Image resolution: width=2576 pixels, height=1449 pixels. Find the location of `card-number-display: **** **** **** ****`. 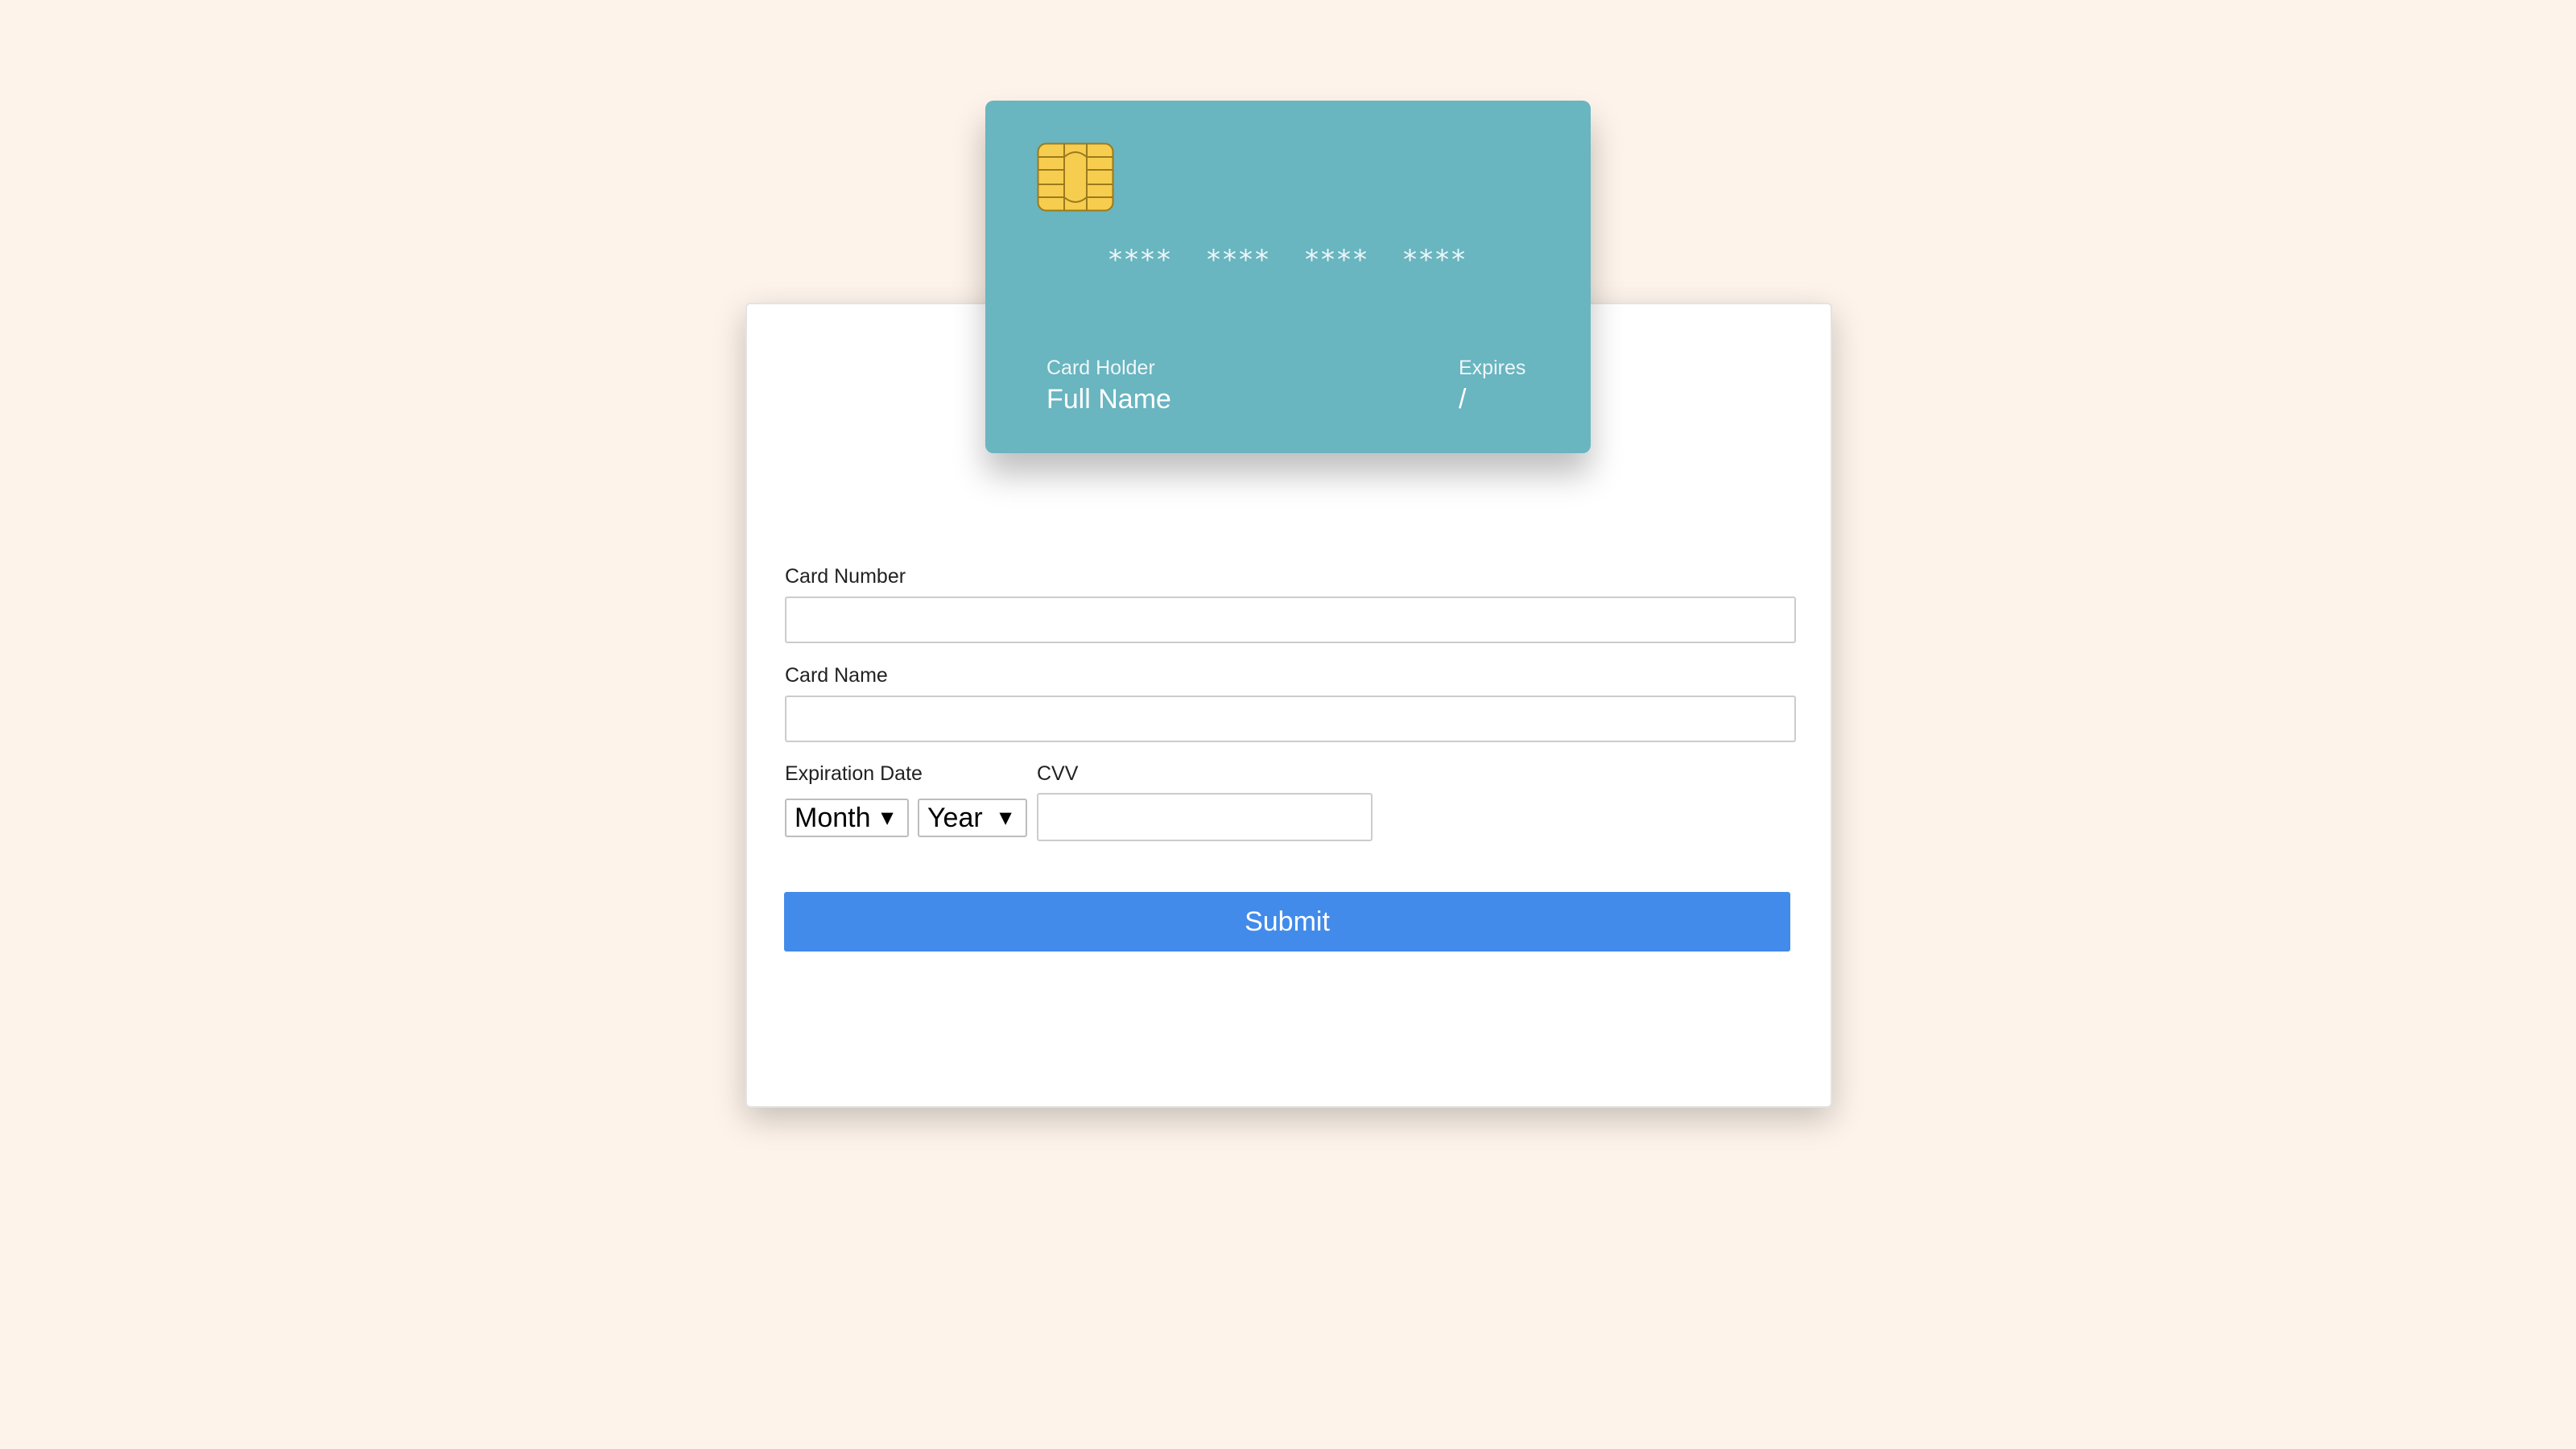

card-number-display: **** **** **** **** is located at coordinates (1288, 260).